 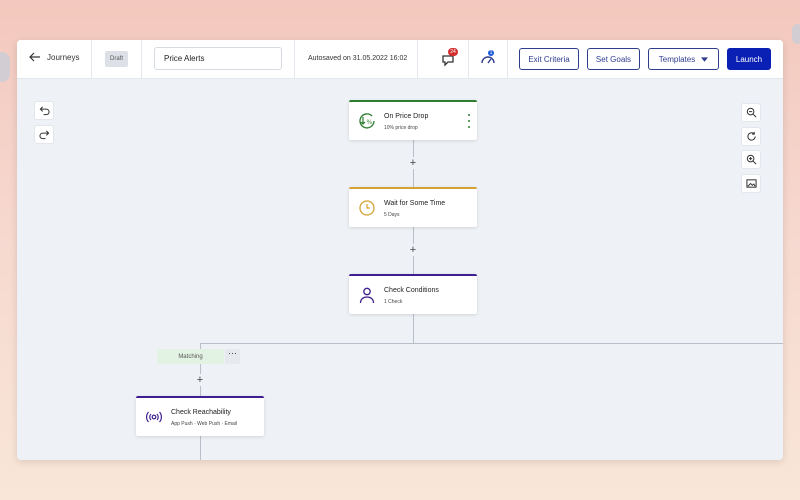 What do you see at coordinates (232, 356) in the screenshot?
I see `branch-more-options-icon: ···` at bounding box center [232, 356].